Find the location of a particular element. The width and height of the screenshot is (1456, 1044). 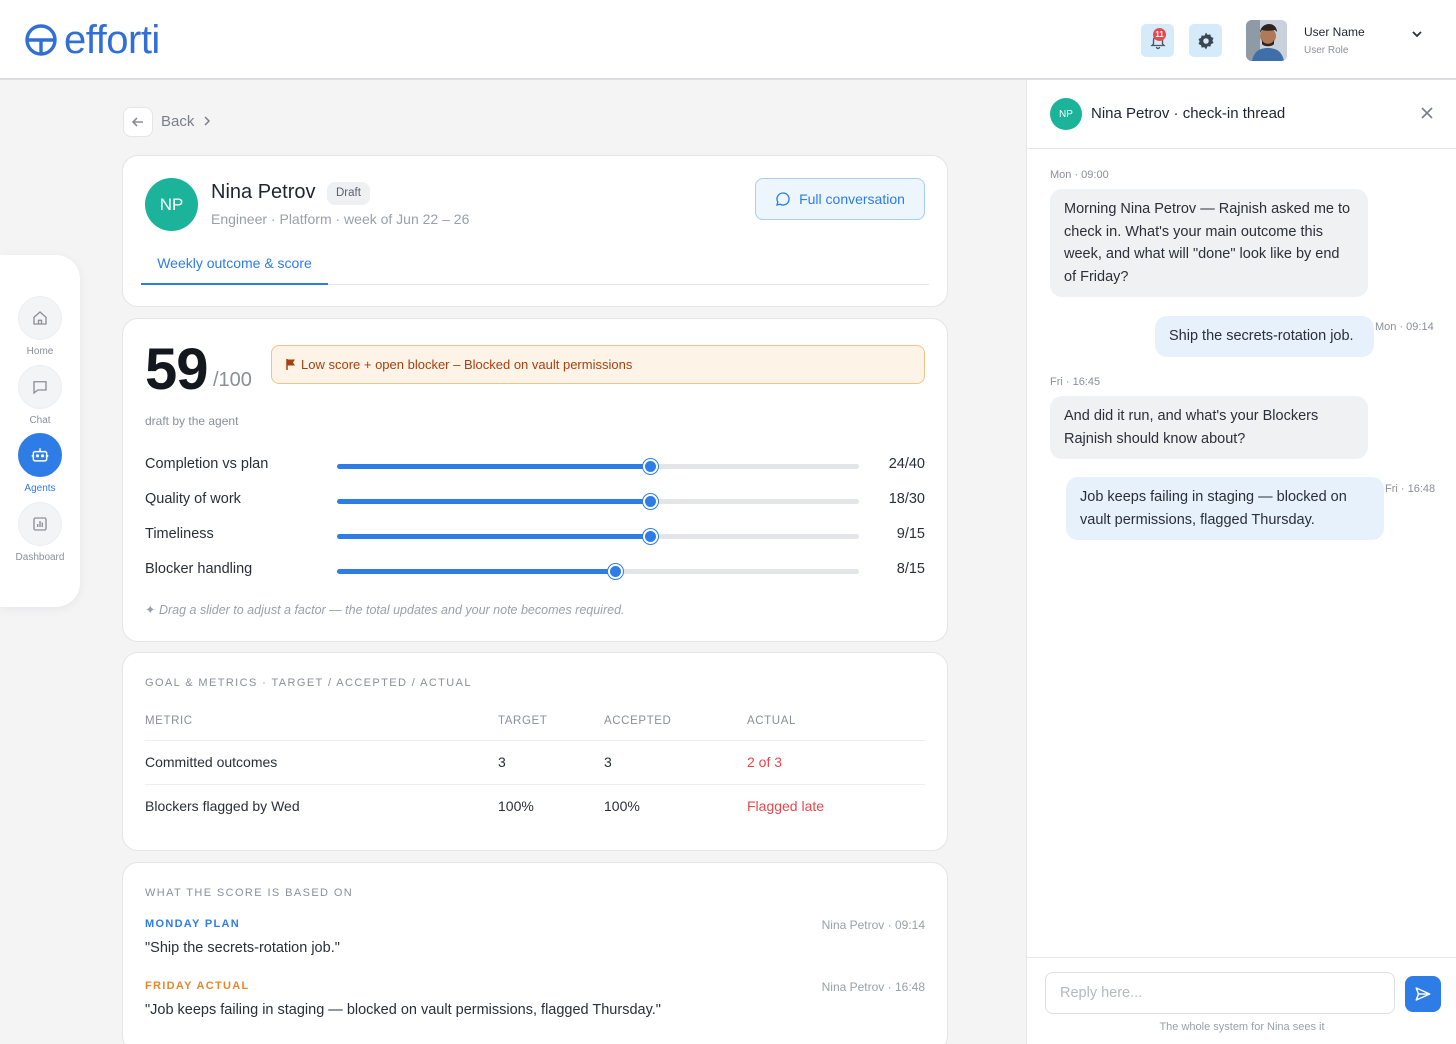

logo-mark-icon is located at coordinates (41, 40).